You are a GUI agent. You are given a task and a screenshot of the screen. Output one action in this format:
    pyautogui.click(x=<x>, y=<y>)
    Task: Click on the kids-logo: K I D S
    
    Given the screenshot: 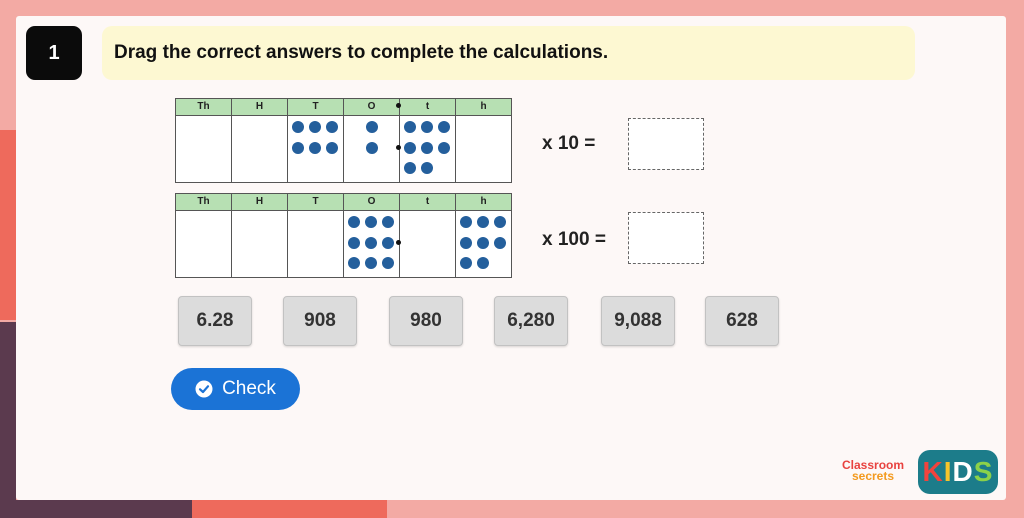 What is the action you would take?
    pyautogui.click(x=958, y=472)
    